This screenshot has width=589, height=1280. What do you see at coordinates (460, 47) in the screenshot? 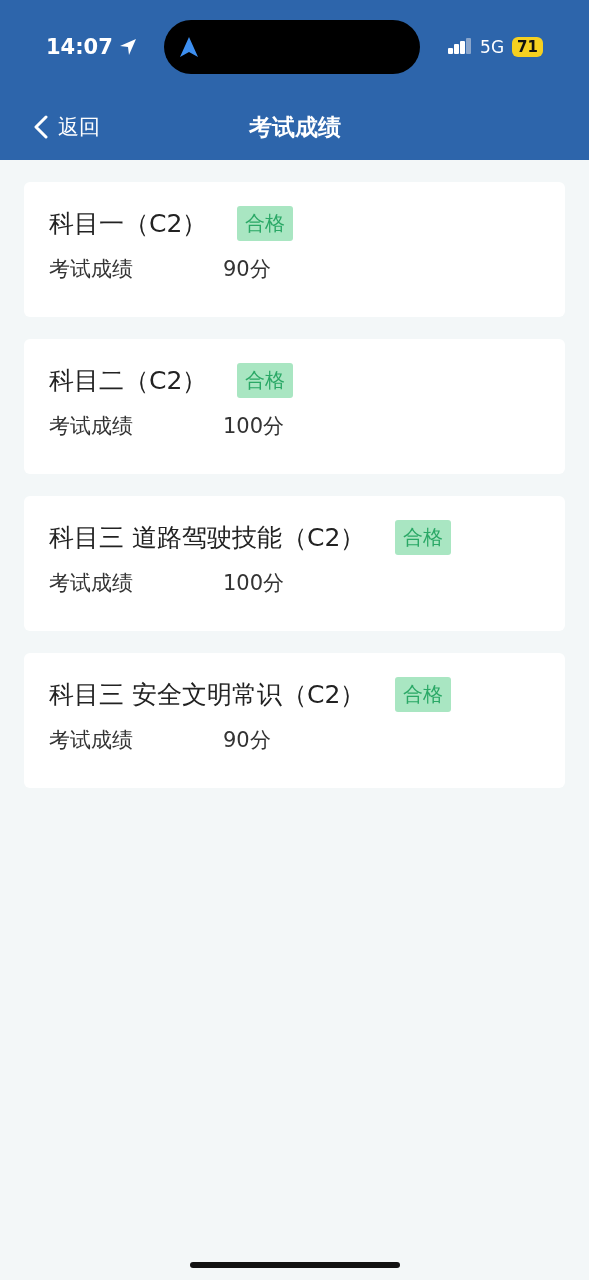
I see `signal-icon` at bounding box center [460, 47].